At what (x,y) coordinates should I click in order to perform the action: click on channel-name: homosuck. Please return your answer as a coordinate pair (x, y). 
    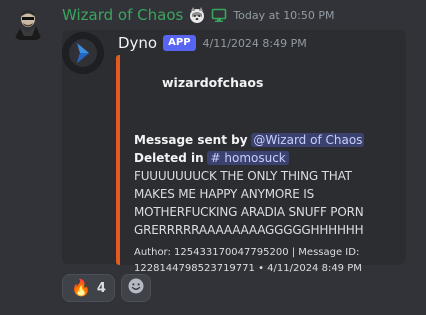
    Looking at the image, I should click on (255, 158).